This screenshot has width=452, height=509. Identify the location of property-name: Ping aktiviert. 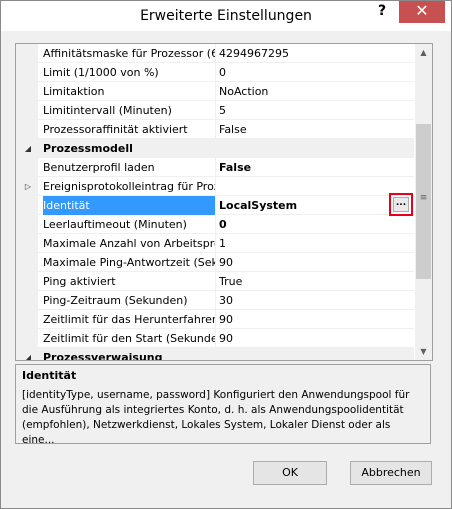
(129, 281).